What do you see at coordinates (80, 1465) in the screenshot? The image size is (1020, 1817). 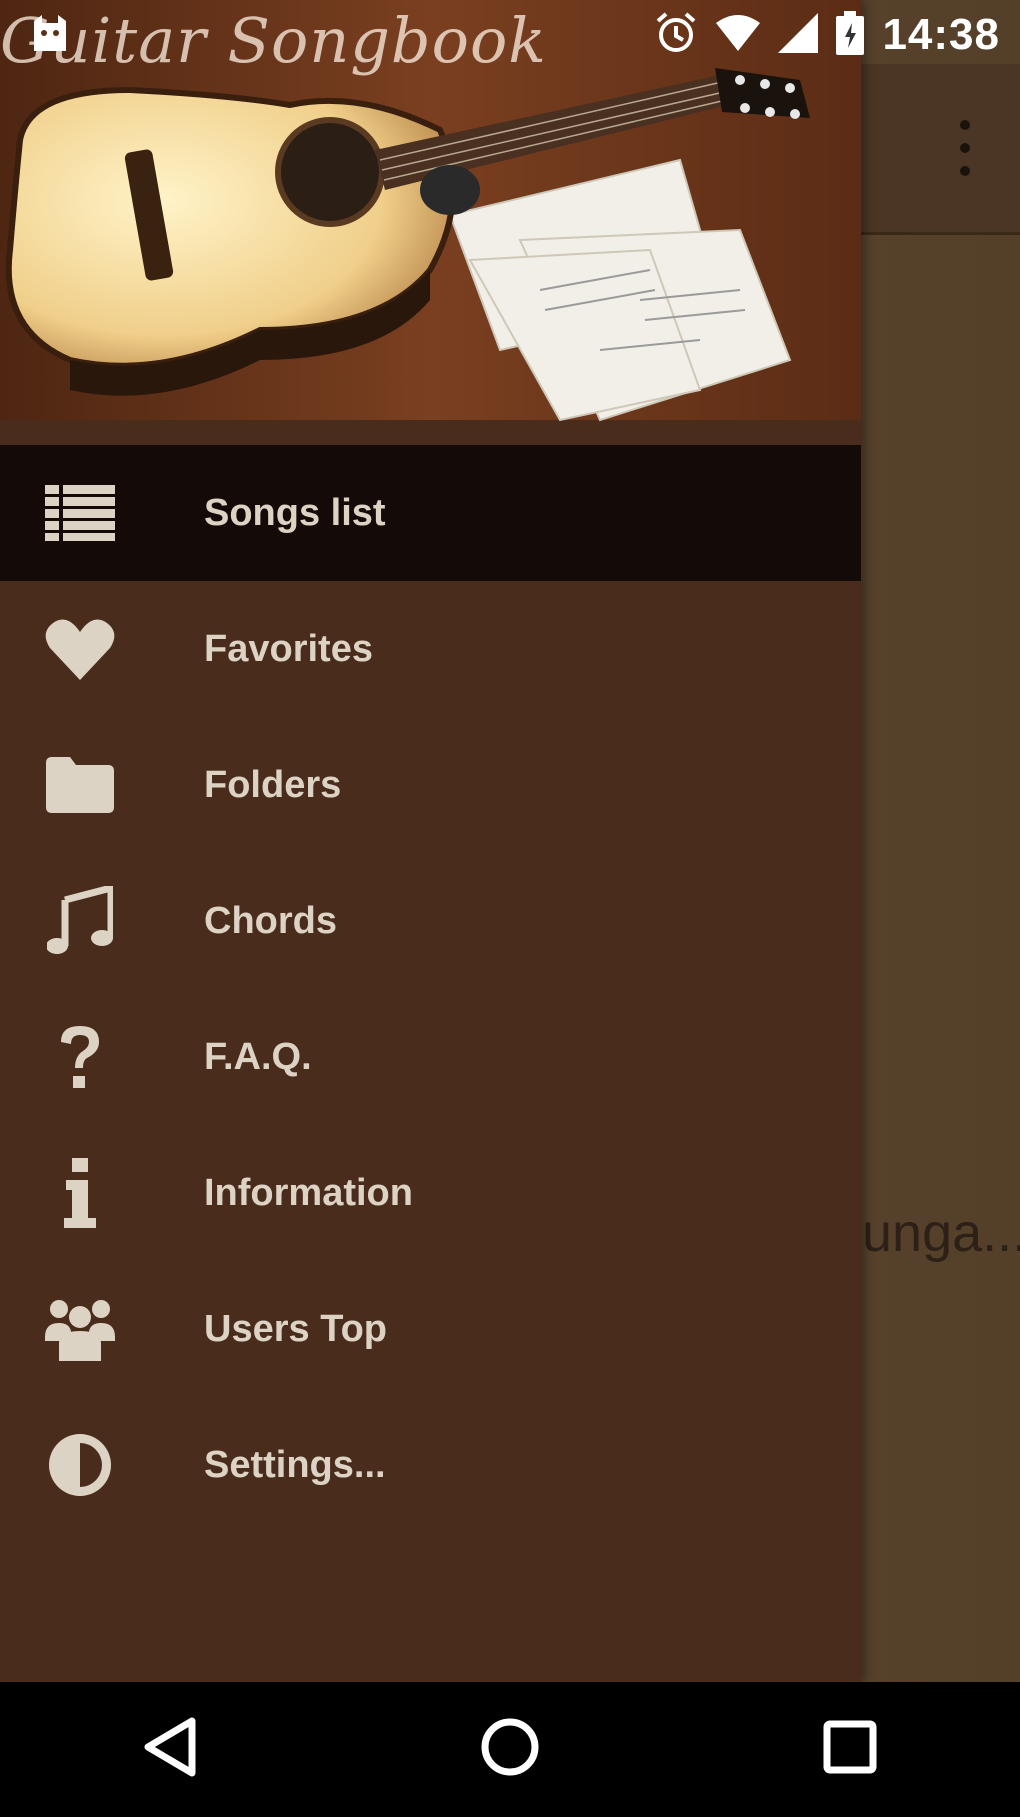 I see `contrast-icon` at bounding box center [80, 1465].